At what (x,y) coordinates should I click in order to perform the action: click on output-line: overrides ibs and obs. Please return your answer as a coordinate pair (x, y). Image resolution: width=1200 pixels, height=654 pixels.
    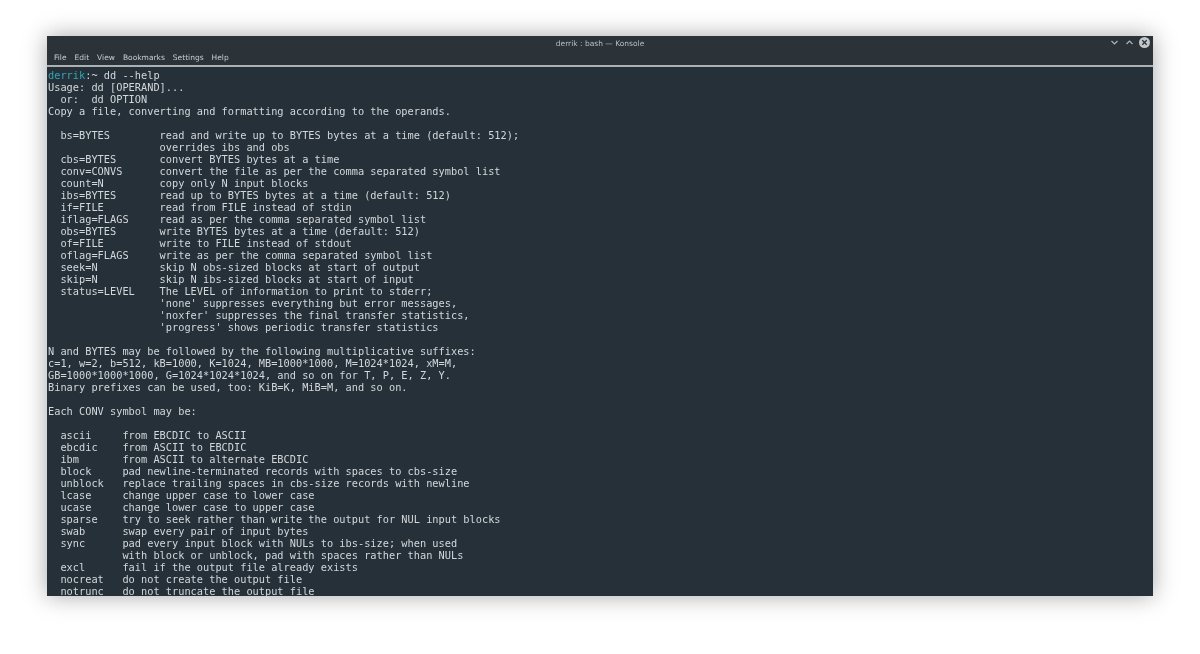
    Looking at the image, I should click on (224, 147).